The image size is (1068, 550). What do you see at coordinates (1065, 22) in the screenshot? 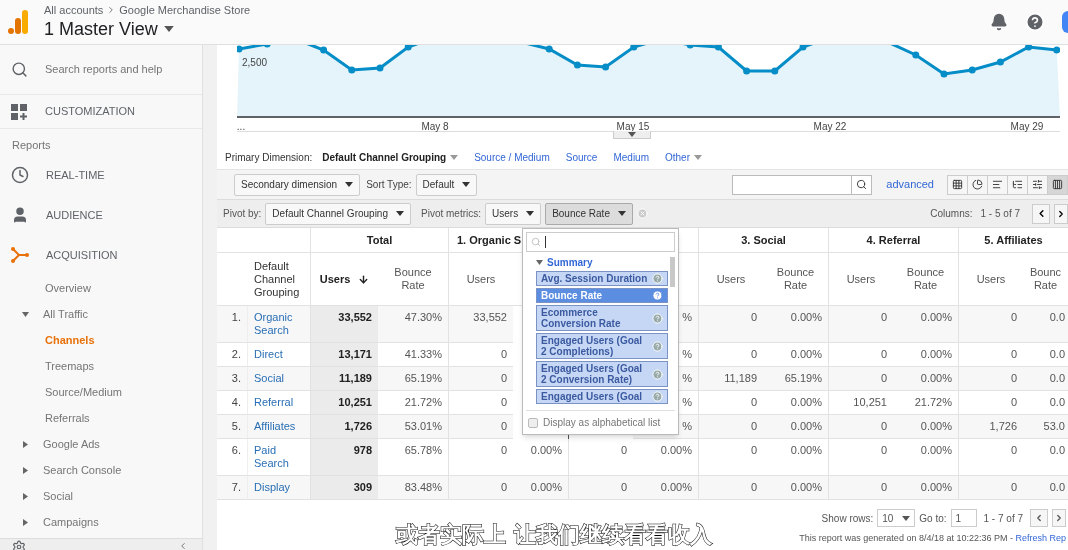
I see `avatar-icon` at bounding box center [1065, 22].